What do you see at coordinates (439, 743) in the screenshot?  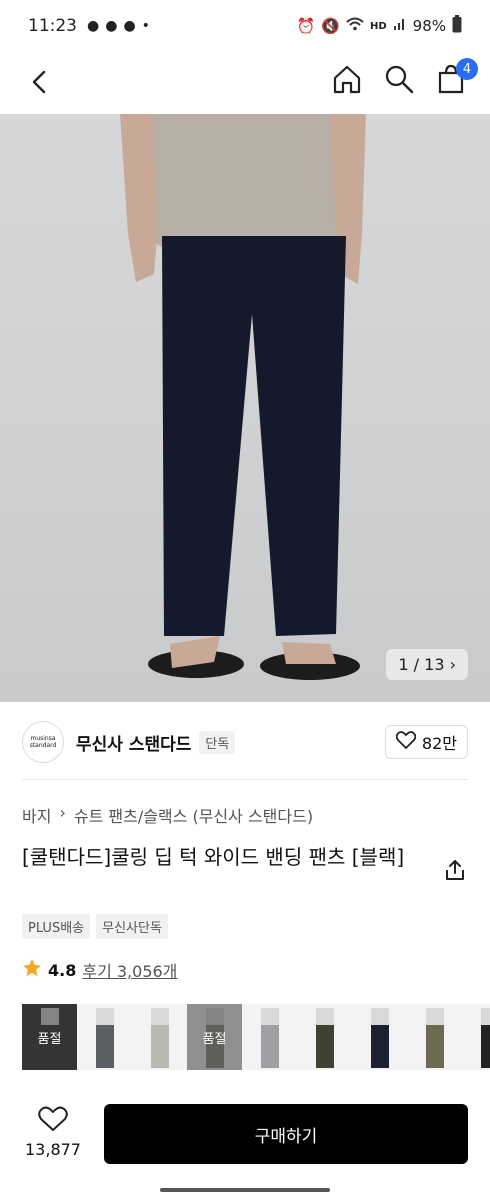 I see `brand-like-count: 82만` at bounding box center [439, 743].